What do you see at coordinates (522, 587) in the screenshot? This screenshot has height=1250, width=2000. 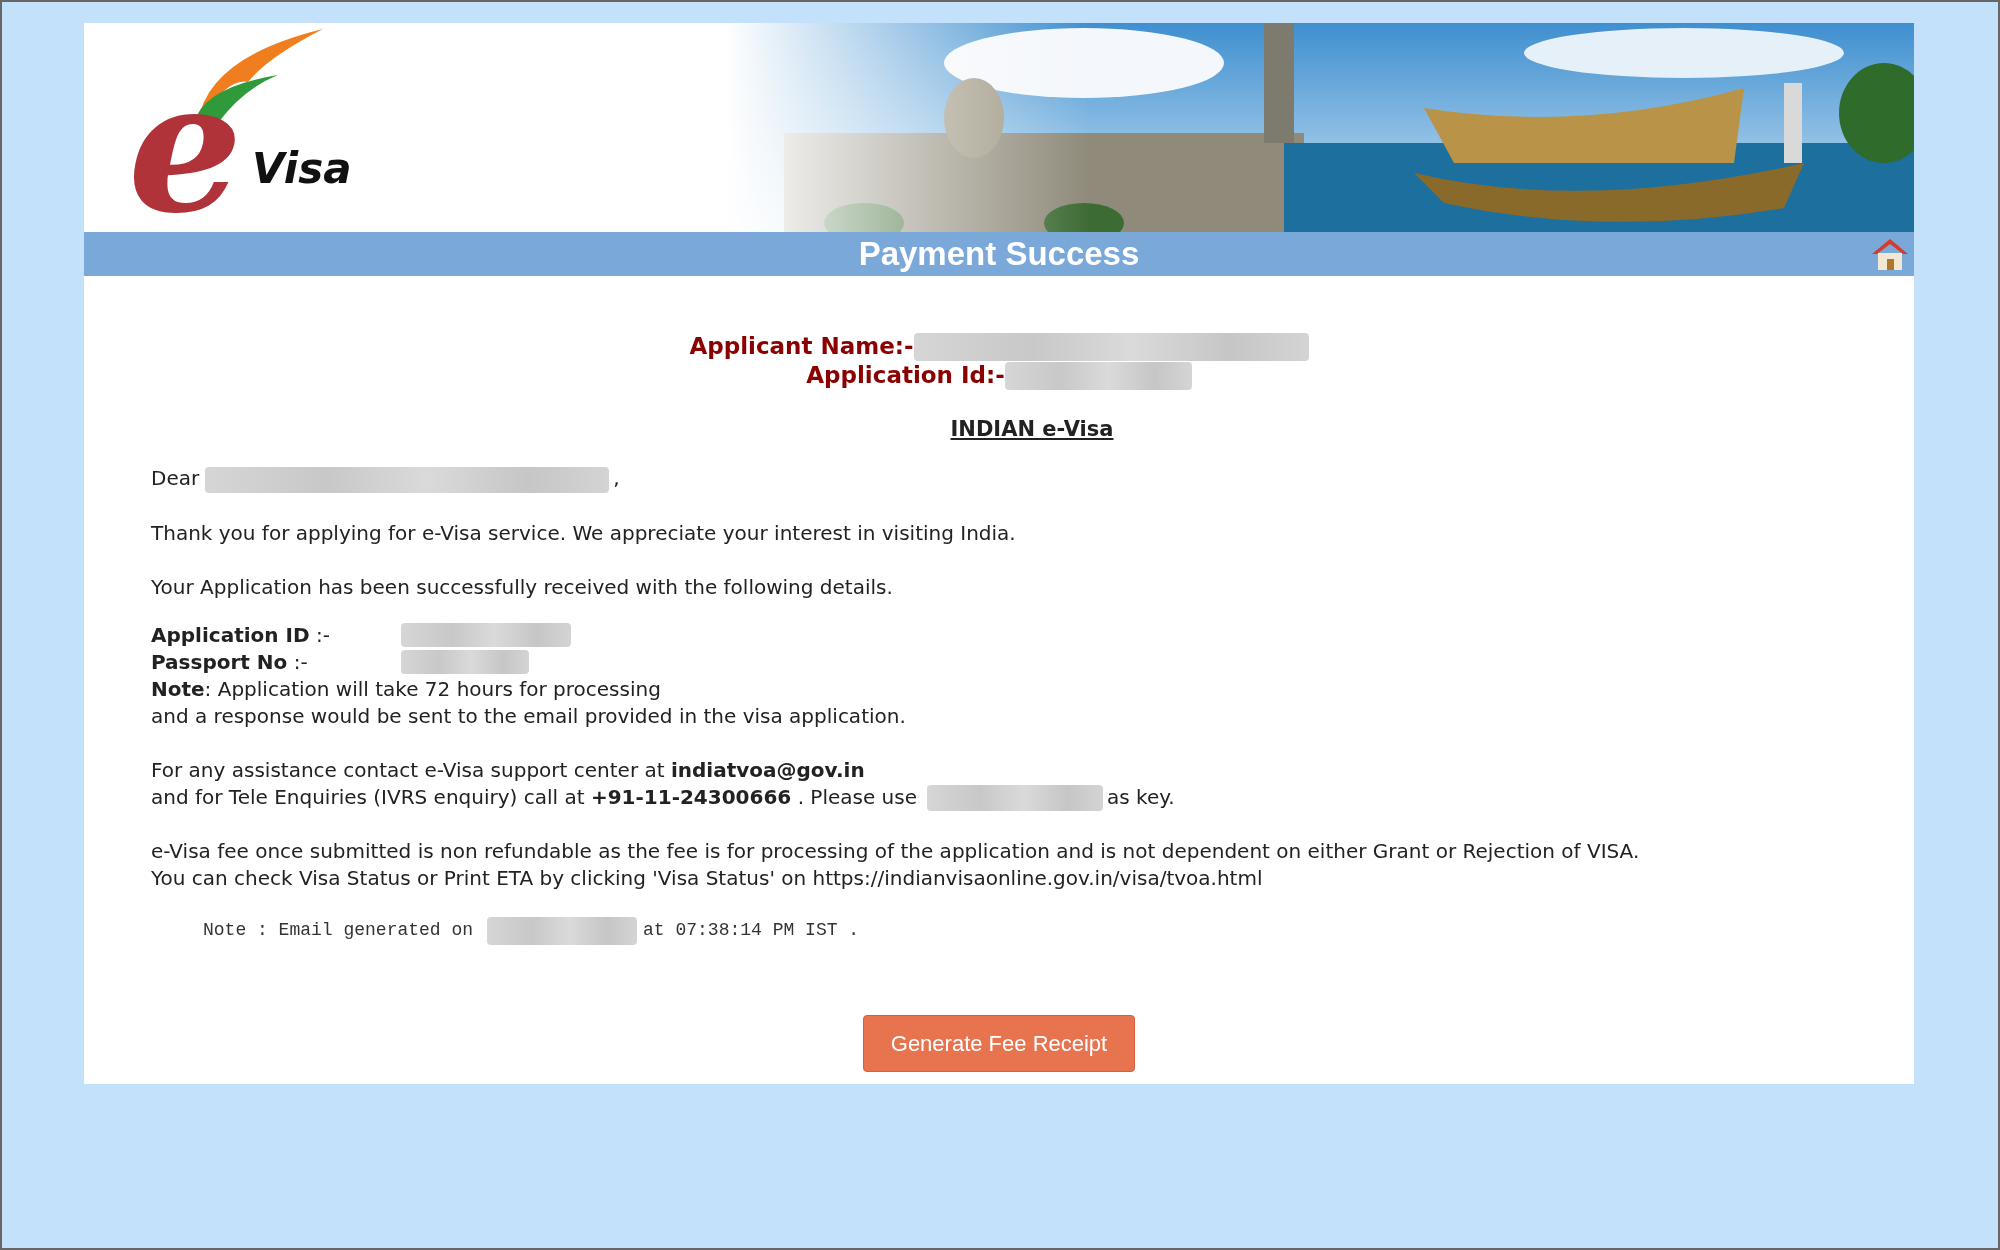 I see `body-text: Your Application has been successfully received with the following details.` at bounding box center [522, 587].